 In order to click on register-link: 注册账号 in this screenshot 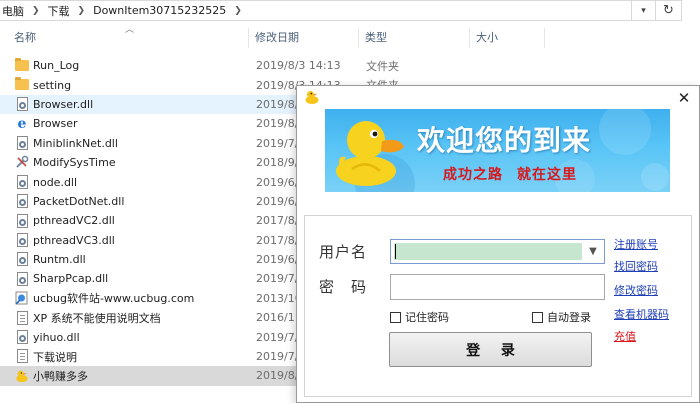, I will do `click(636, 244)`.